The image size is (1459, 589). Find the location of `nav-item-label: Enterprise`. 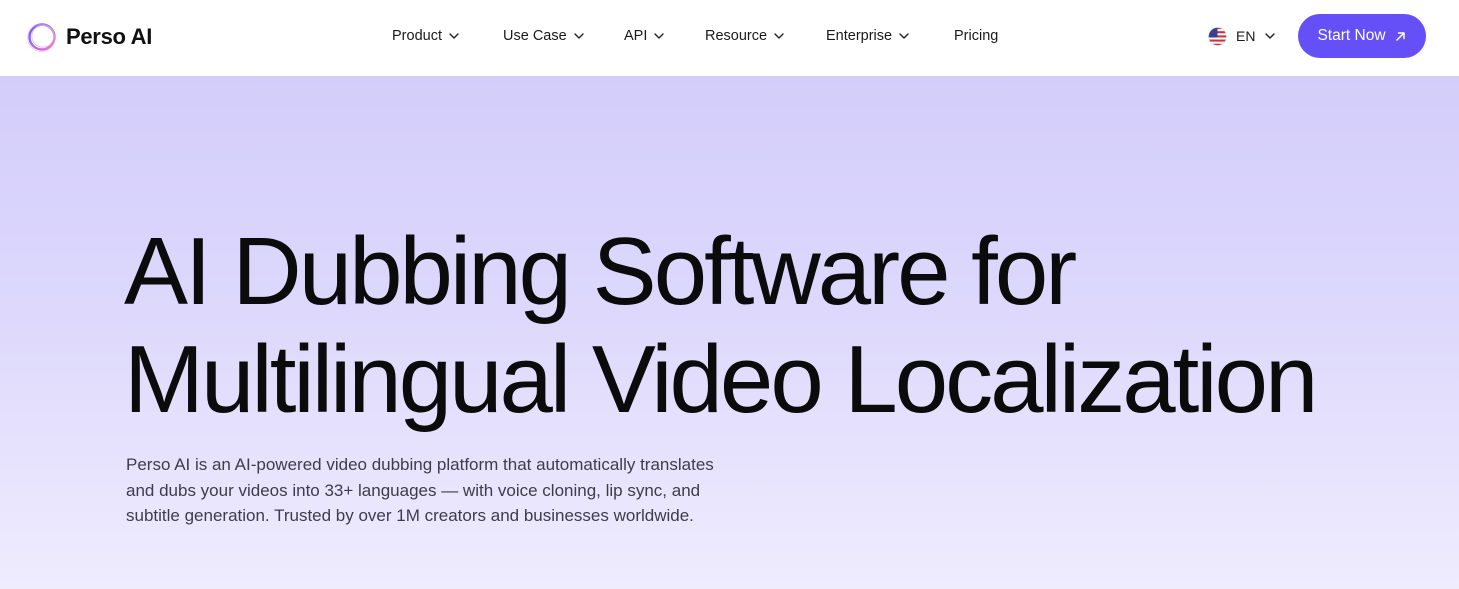

nav-item-label: Enterprise is located at coordinates (859, 36).